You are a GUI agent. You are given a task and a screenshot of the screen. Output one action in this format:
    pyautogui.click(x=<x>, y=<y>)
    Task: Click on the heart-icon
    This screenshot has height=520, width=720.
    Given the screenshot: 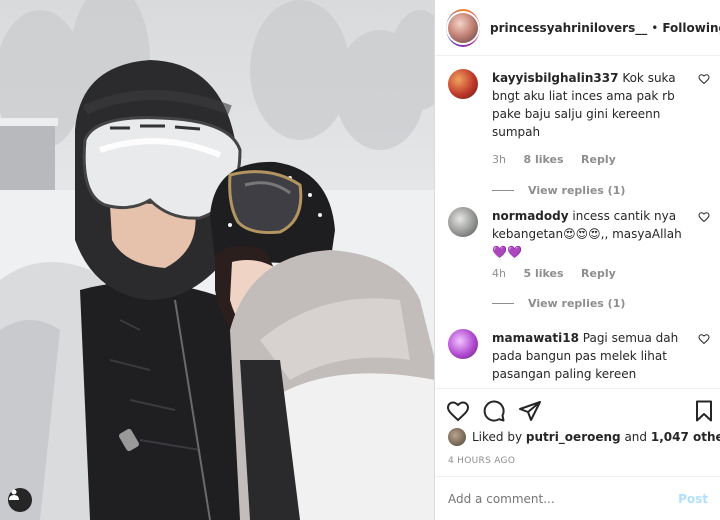 What is the action you would take?
    pyautogui.click(x=458, y=411)
    